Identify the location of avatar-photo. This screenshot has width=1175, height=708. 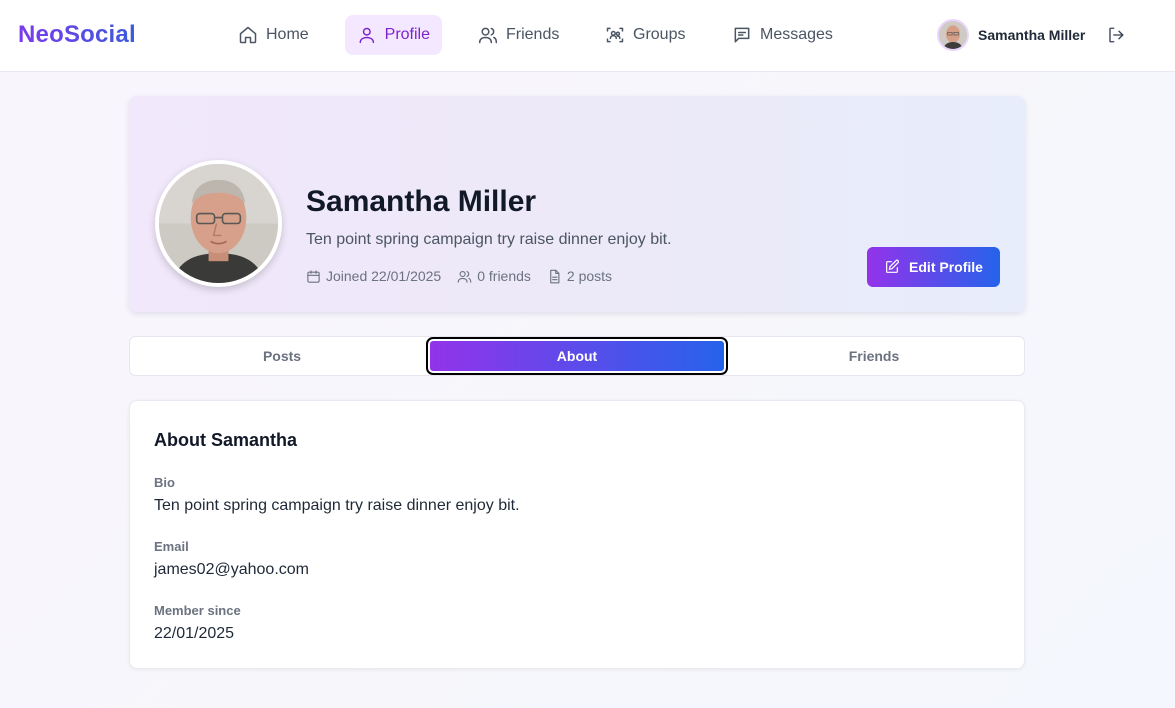
(953, 35).